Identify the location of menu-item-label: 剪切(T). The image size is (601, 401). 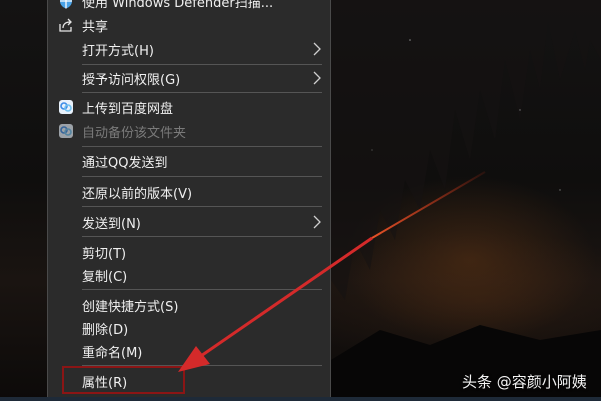
(104, 254).